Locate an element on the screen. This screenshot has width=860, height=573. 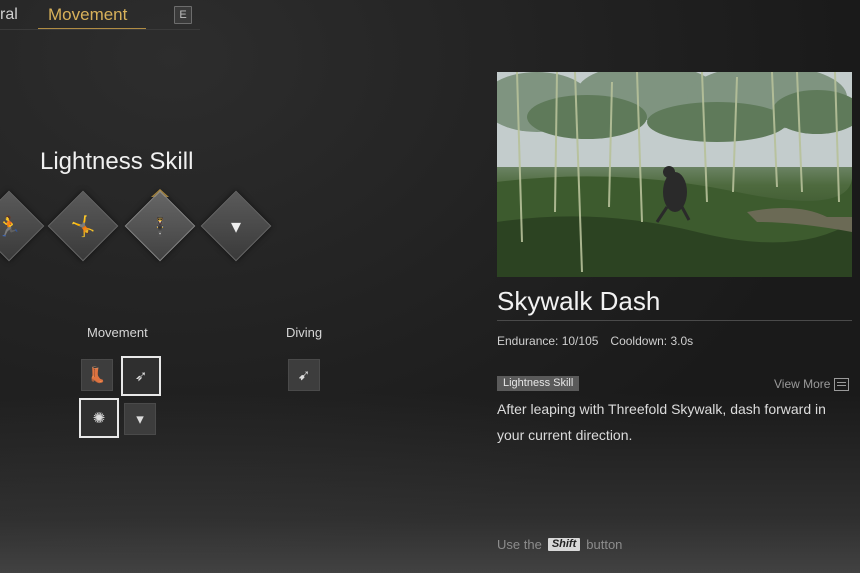
dive-icon: ➹ is located at coordinates (304, 375).